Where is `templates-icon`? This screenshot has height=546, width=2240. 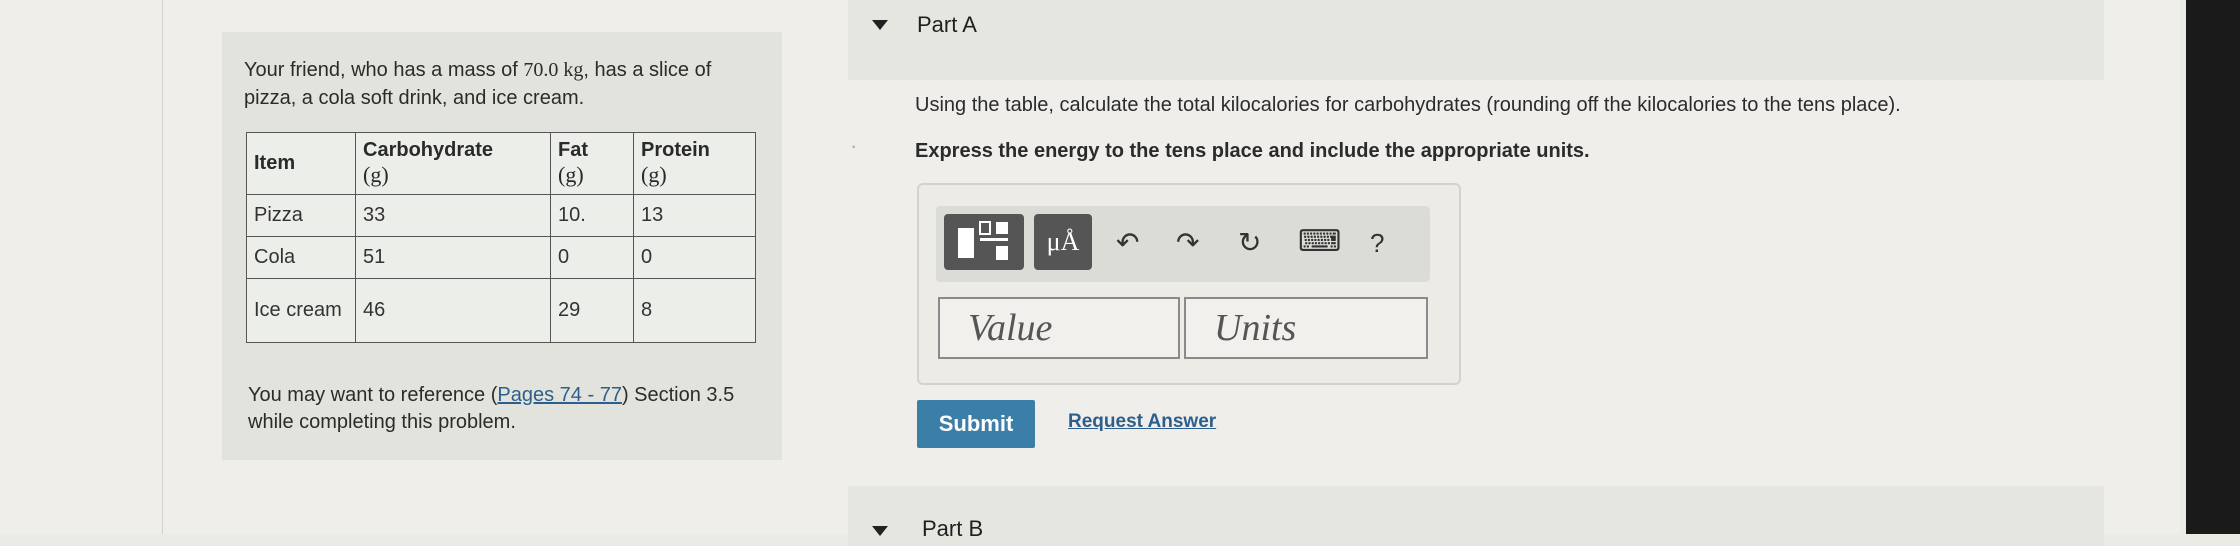 templates-icon is located at coordinates (983, 240).